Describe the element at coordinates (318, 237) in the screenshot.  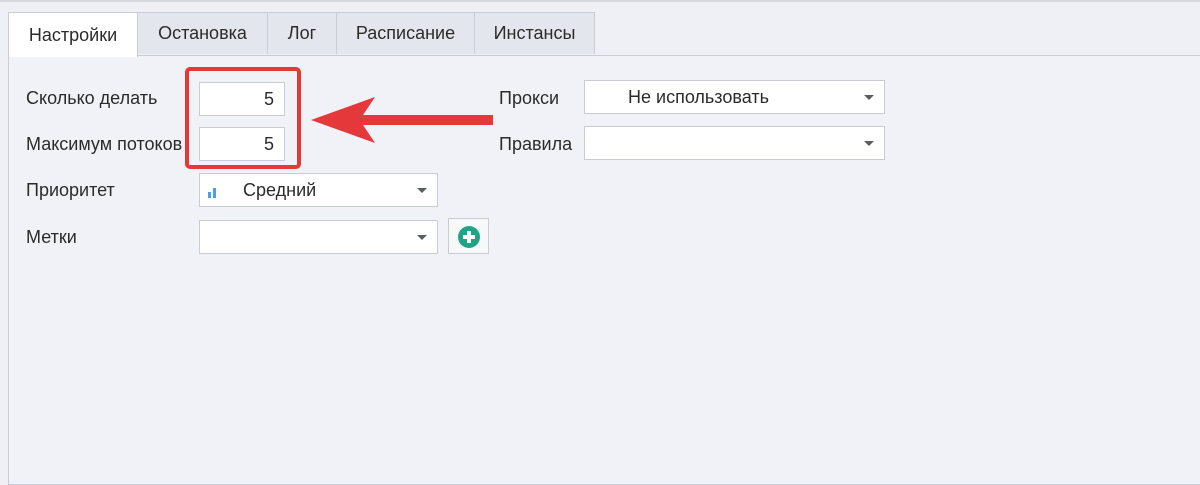
I see `tags-select` at that location.